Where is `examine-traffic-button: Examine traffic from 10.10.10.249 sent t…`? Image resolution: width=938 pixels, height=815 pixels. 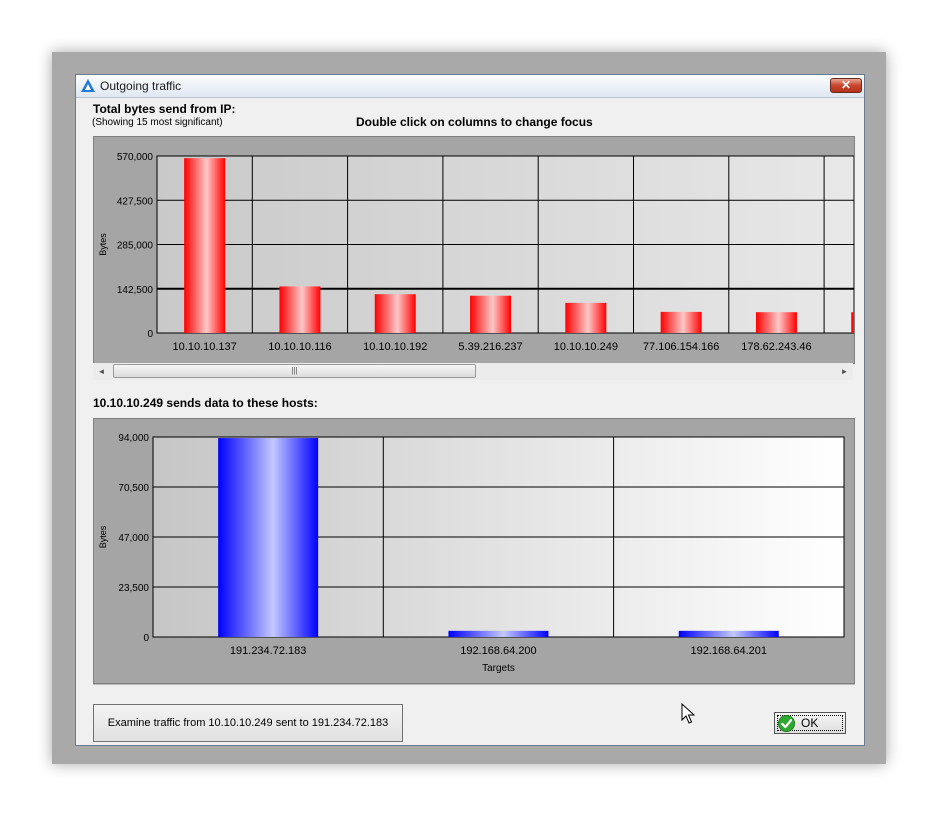 examine-traffic-button: Examine traffic from 10.10.10.249 sent t… is located at coordinates (248, 723).